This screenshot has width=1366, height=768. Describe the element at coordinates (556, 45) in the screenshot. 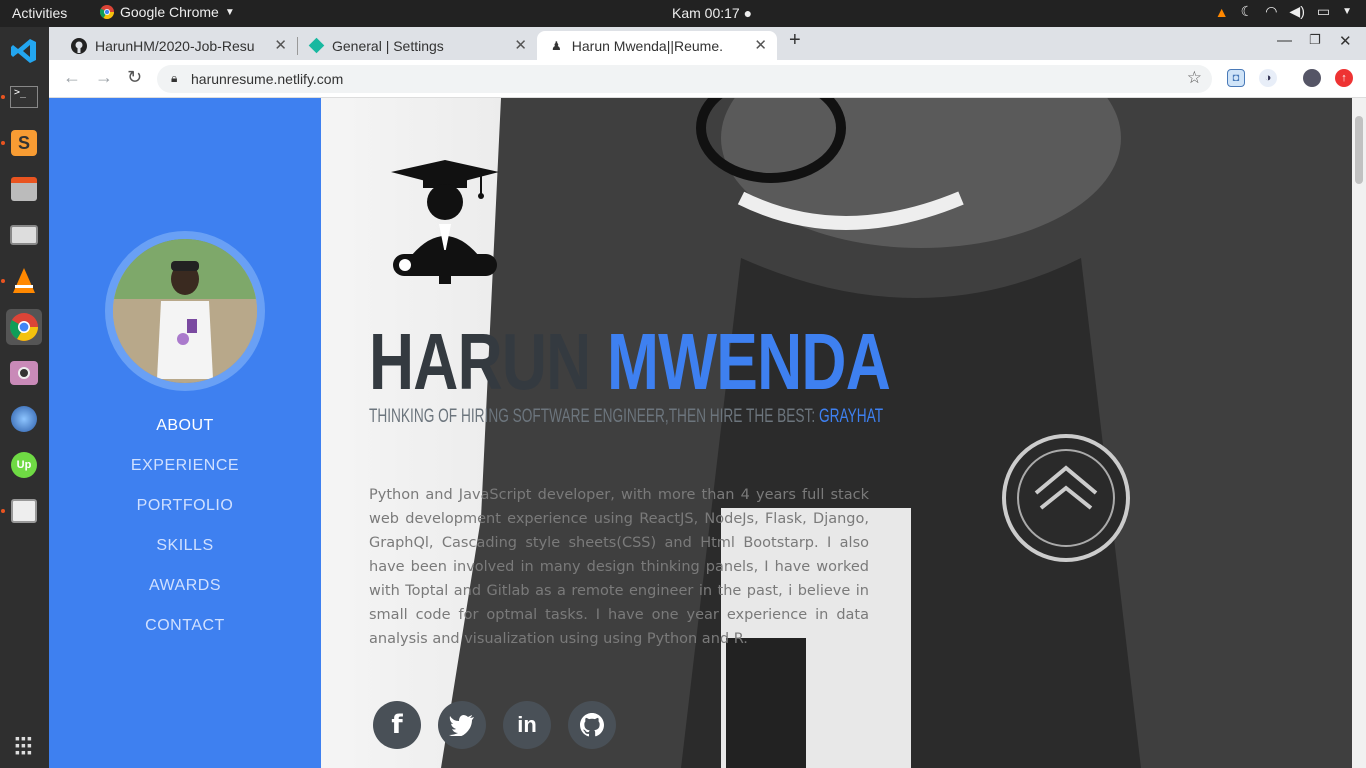

I see `graduate-icon: ♟` at that location.